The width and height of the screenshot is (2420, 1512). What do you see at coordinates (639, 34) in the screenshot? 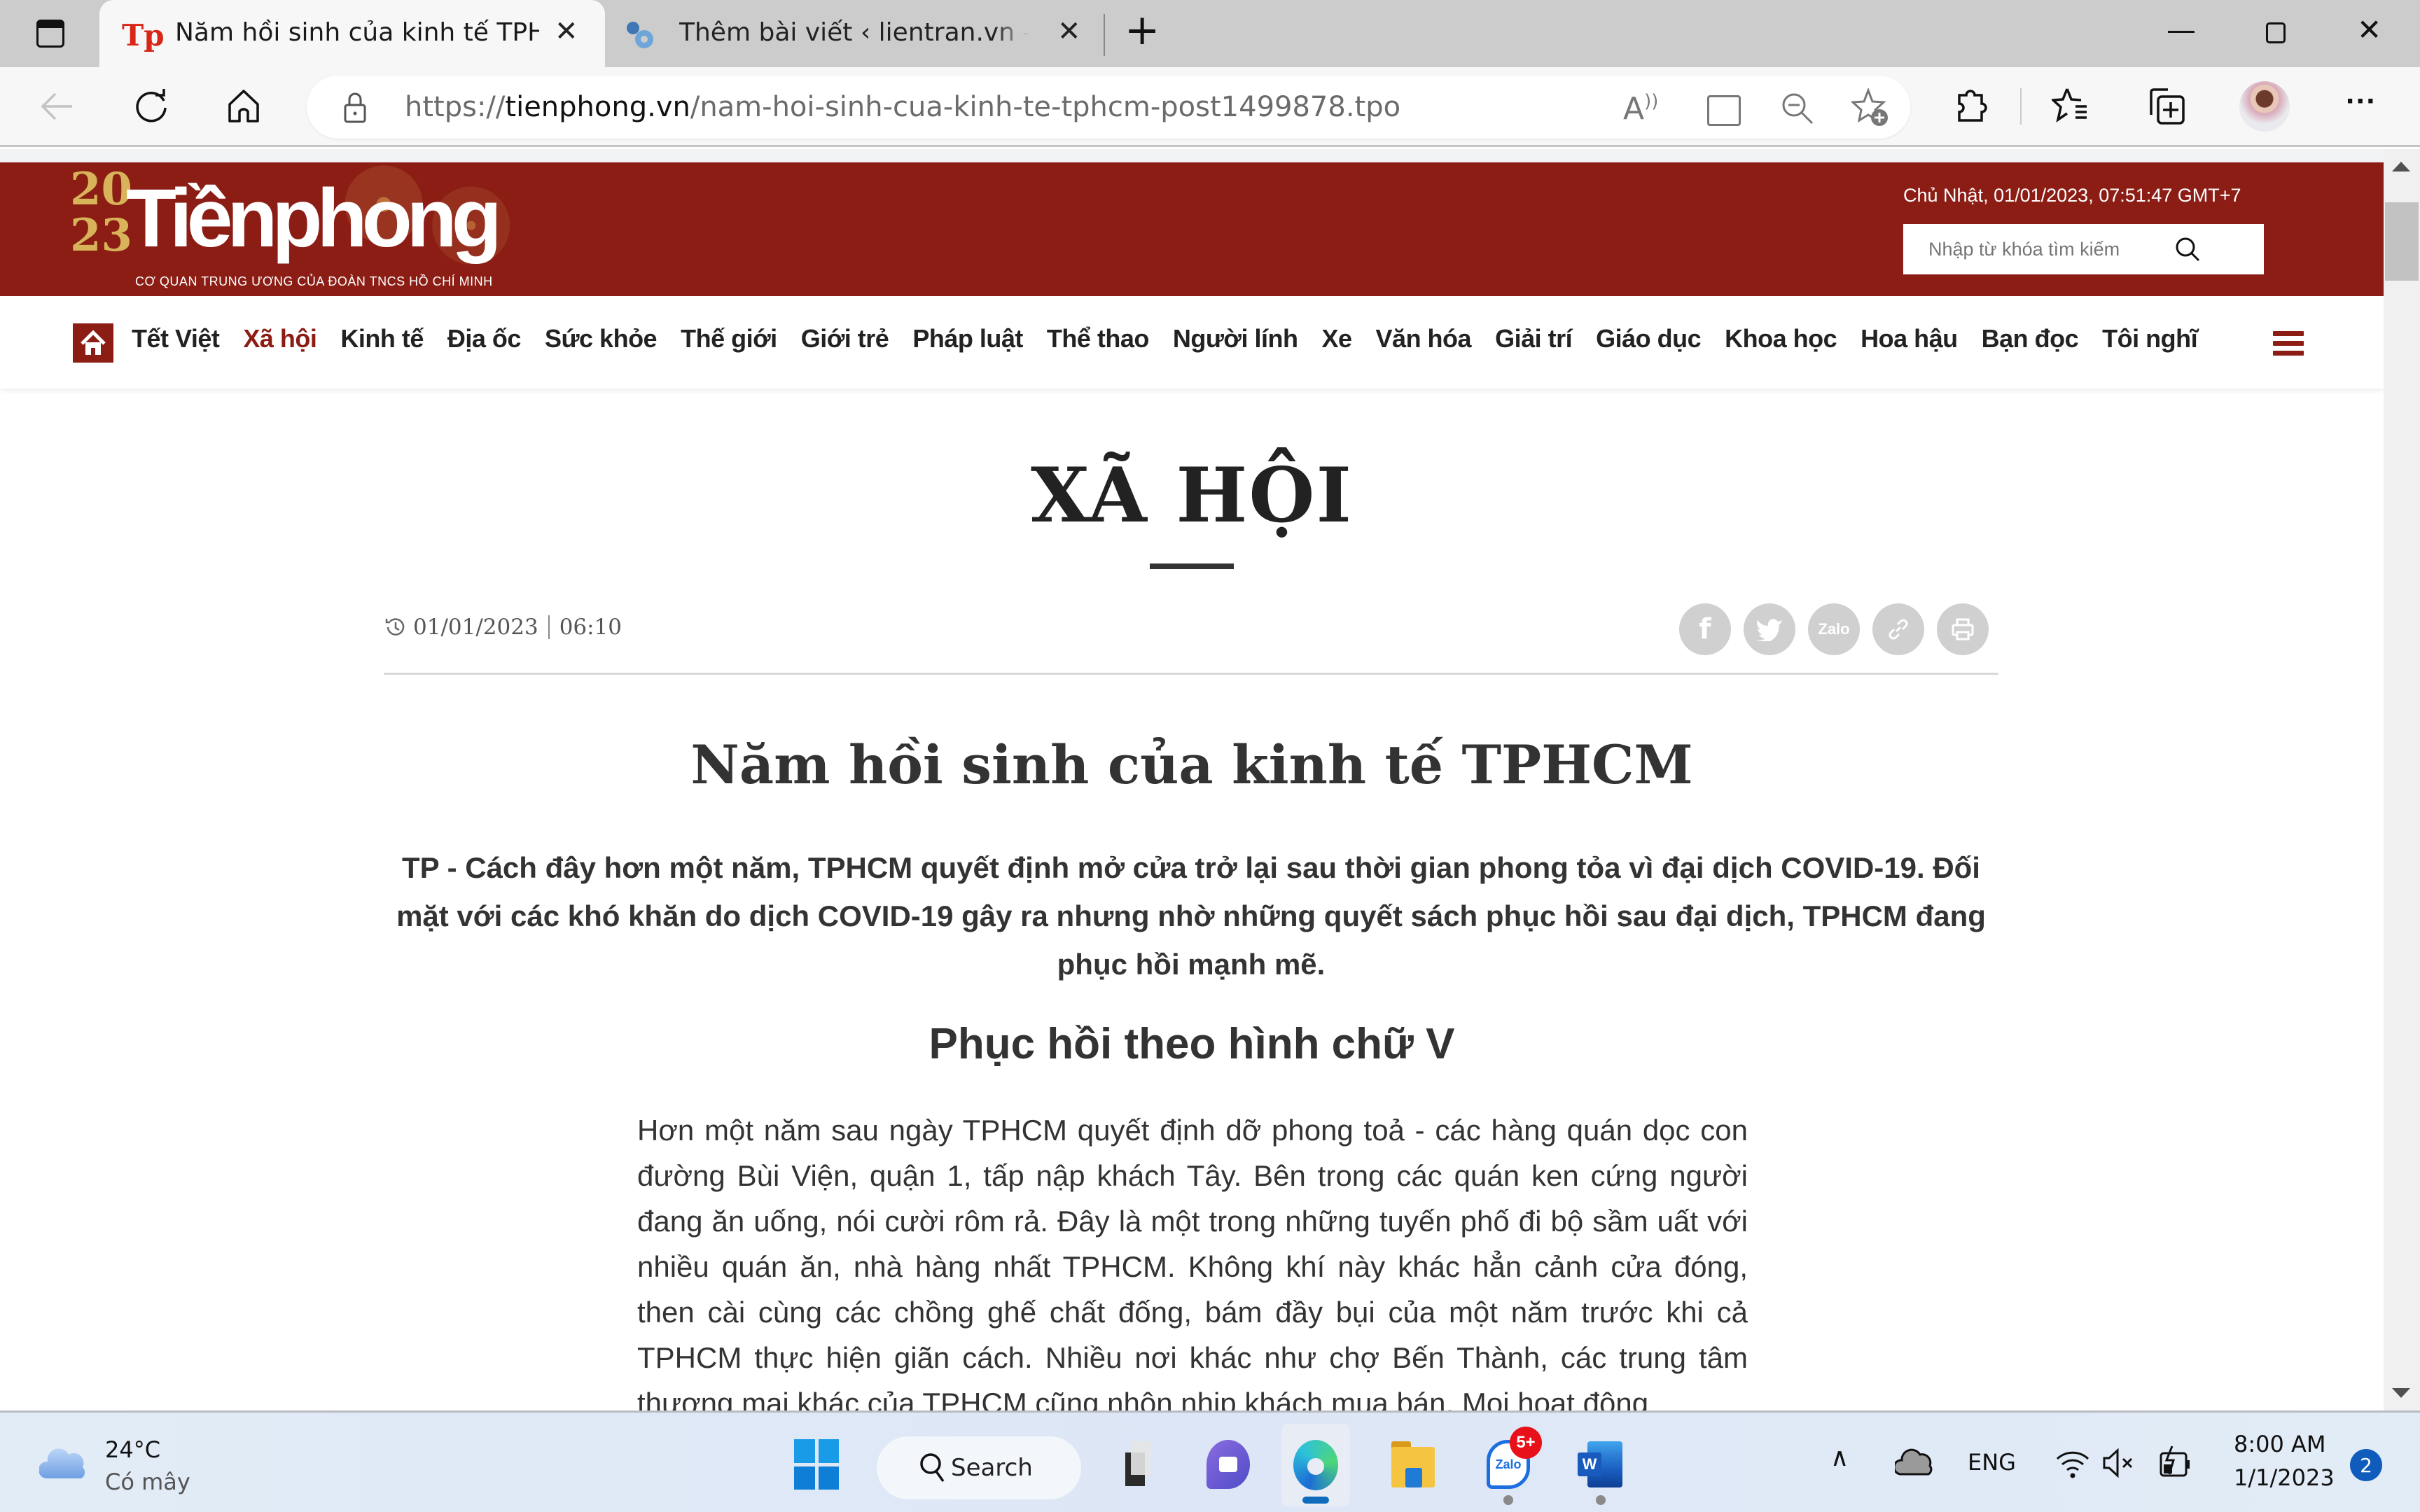
I see `wordpress-gear-favicon` at bounding box center [639, 34].